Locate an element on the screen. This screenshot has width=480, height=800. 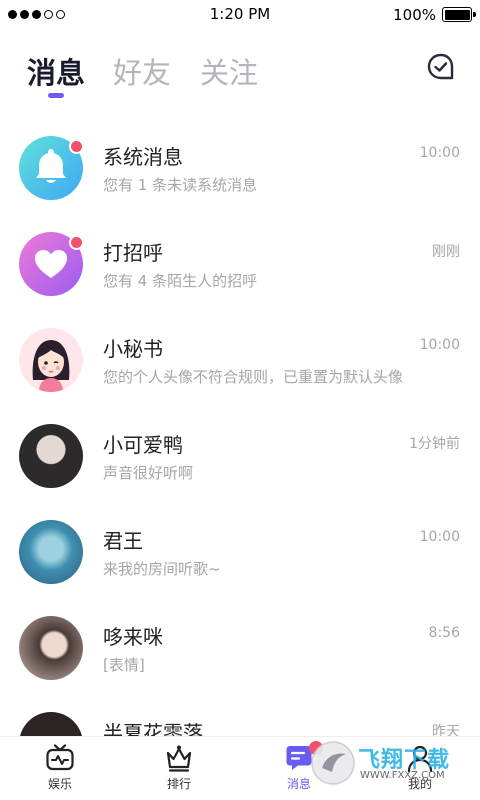
conversation-preview: [表情] is located at coordinates (124, 665).